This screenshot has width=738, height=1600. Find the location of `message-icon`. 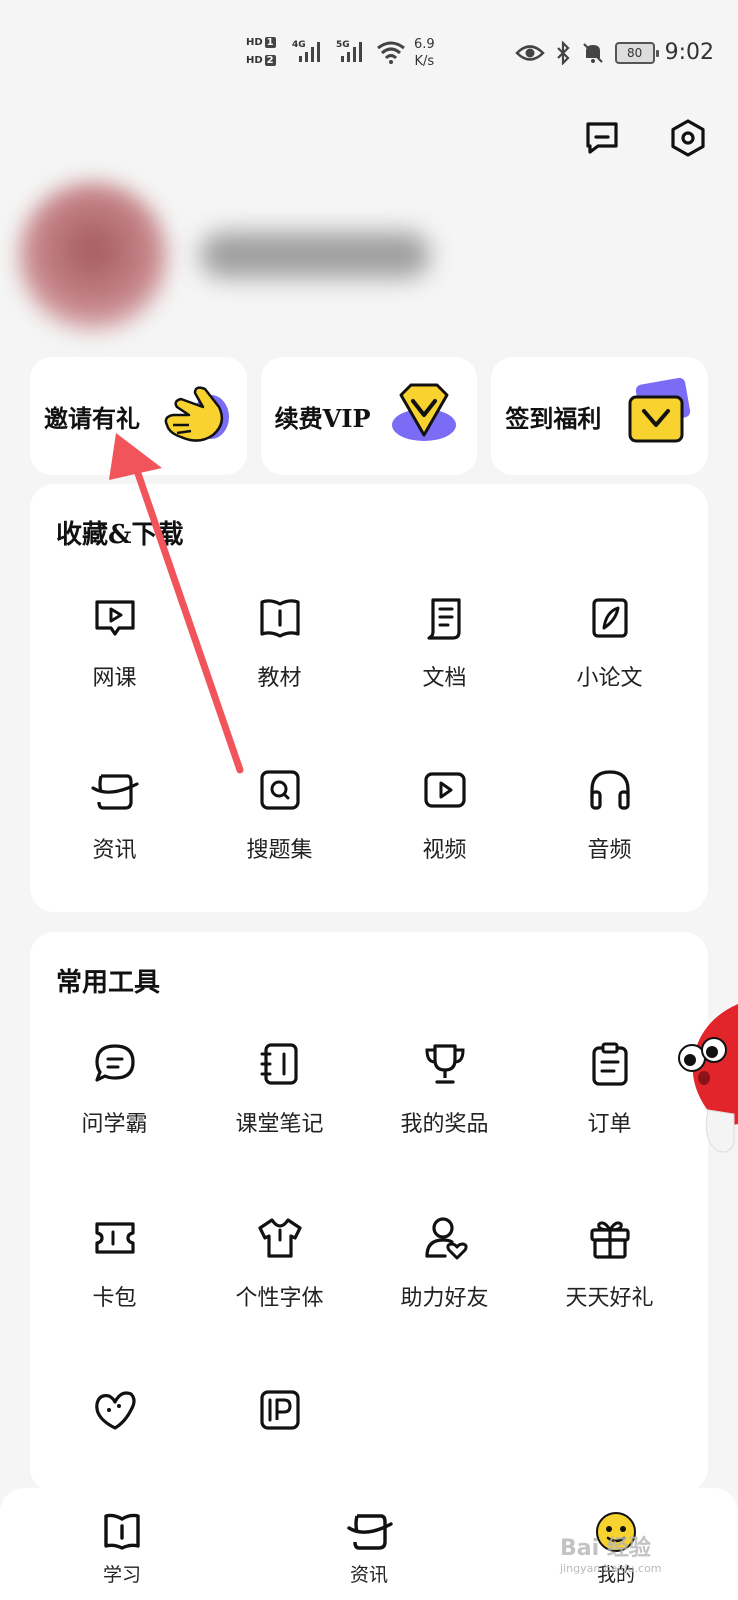

message-icon is located at coordinates (602, 138).